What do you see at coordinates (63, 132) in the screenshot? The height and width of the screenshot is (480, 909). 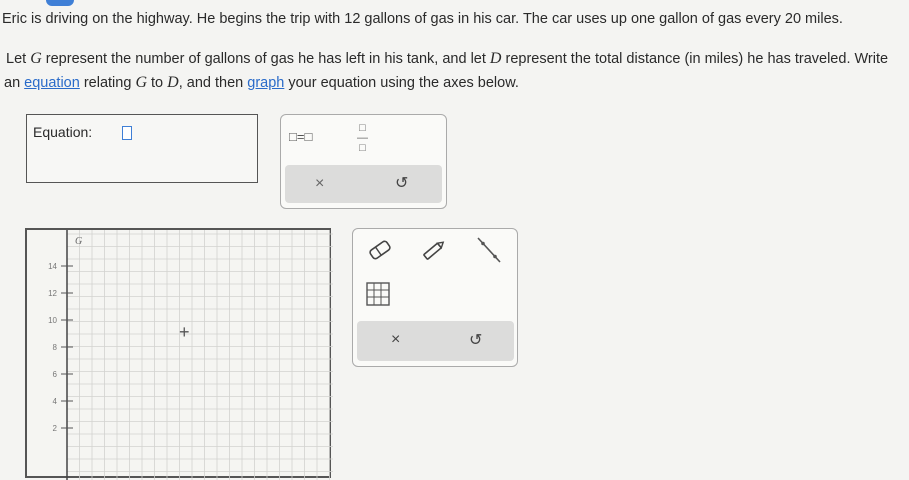 I see `equation-label: Equation:` at bounding box center [63, 132].